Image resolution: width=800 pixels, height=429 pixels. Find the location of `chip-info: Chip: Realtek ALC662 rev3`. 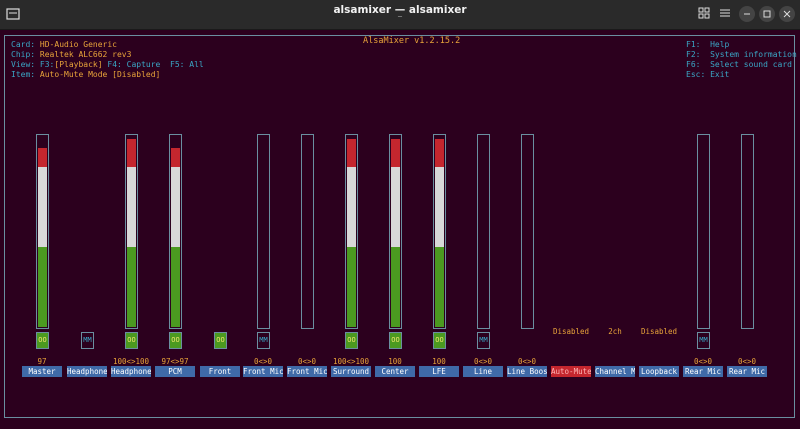

chip-info: Chip: Realtek ALC662 rev3 is located at coordinates (71, 54).